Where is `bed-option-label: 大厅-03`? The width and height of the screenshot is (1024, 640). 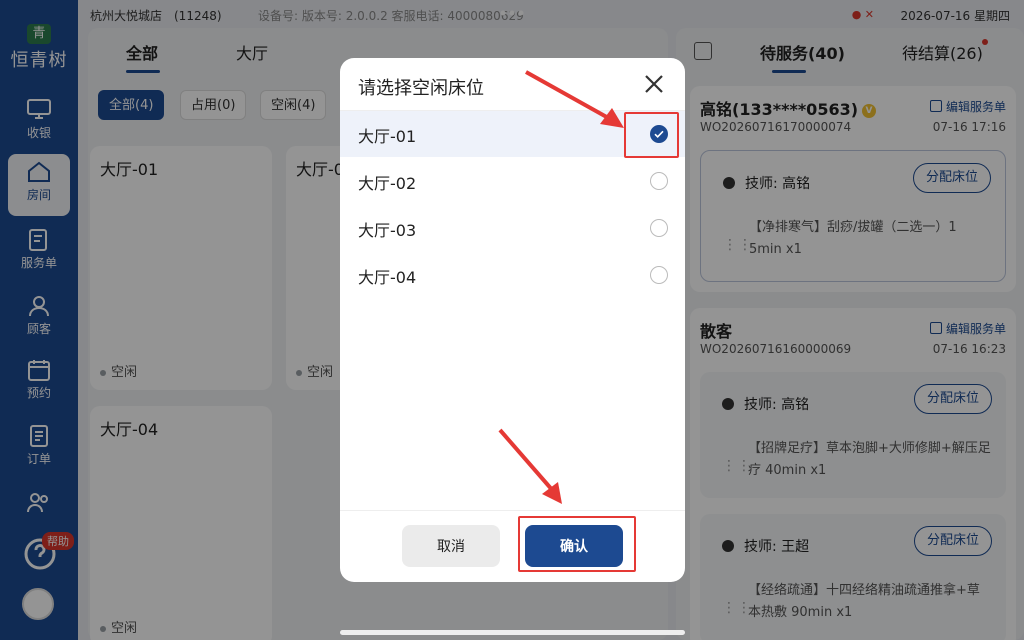 bed-option-label: 大厅-03 is located at coordinates (387, 230).